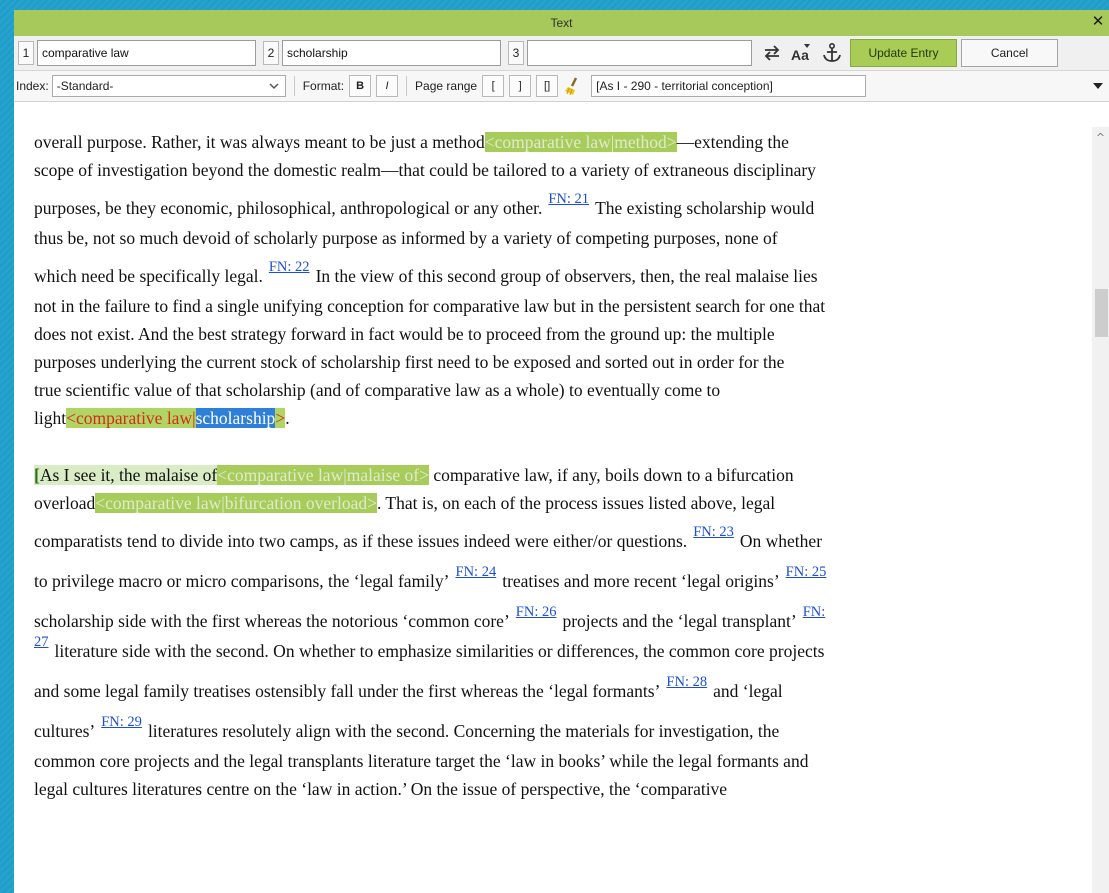  Describe the element at coordinates (516, 53) in the screenshot. I see `field-number-3: 3` at that location.